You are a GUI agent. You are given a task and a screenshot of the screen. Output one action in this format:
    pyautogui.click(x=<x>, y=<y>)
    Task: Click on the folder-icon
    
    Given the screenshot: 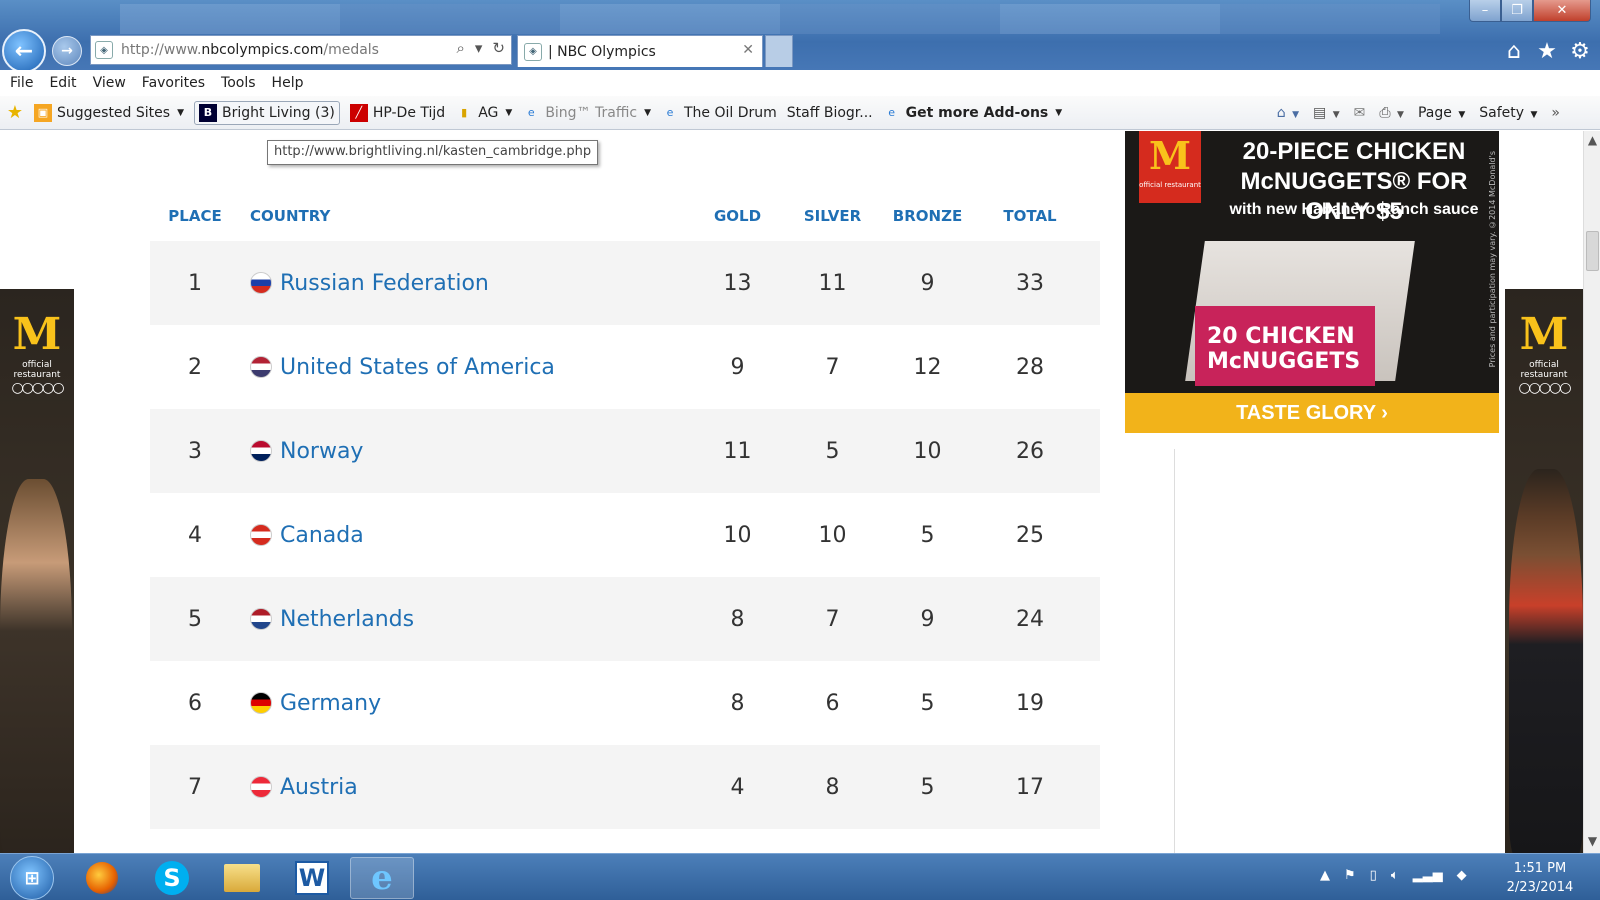 What is the action you would take?
    pyautogui.click(x=242, y=878)
    